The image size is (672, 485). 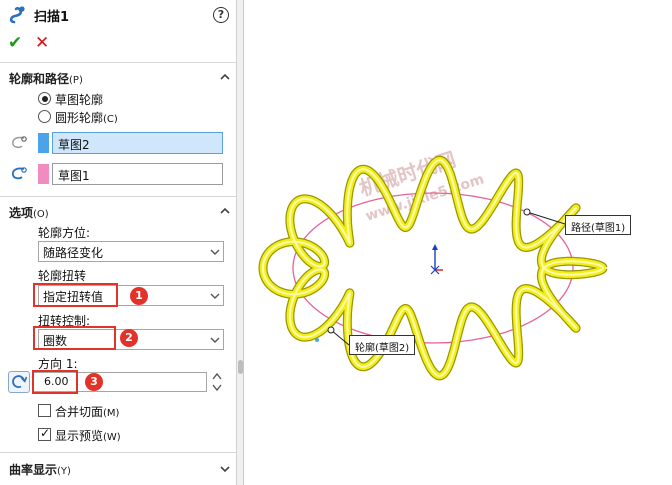 I want to click on radio-label: 圆形轮廓(C), so click(x=86, y=117).